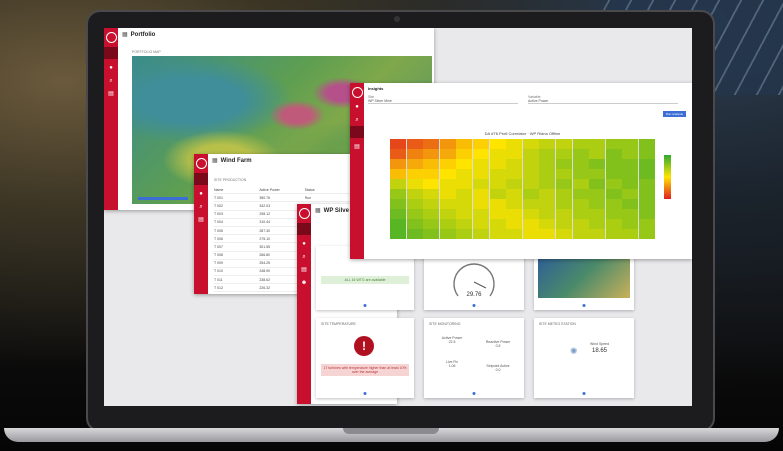 This screenshot has height=451, width=783. What do you see at coordinates (357, 132) in the screenshot?
I see `nav-insights-icon` at bounding box center [357, 132].